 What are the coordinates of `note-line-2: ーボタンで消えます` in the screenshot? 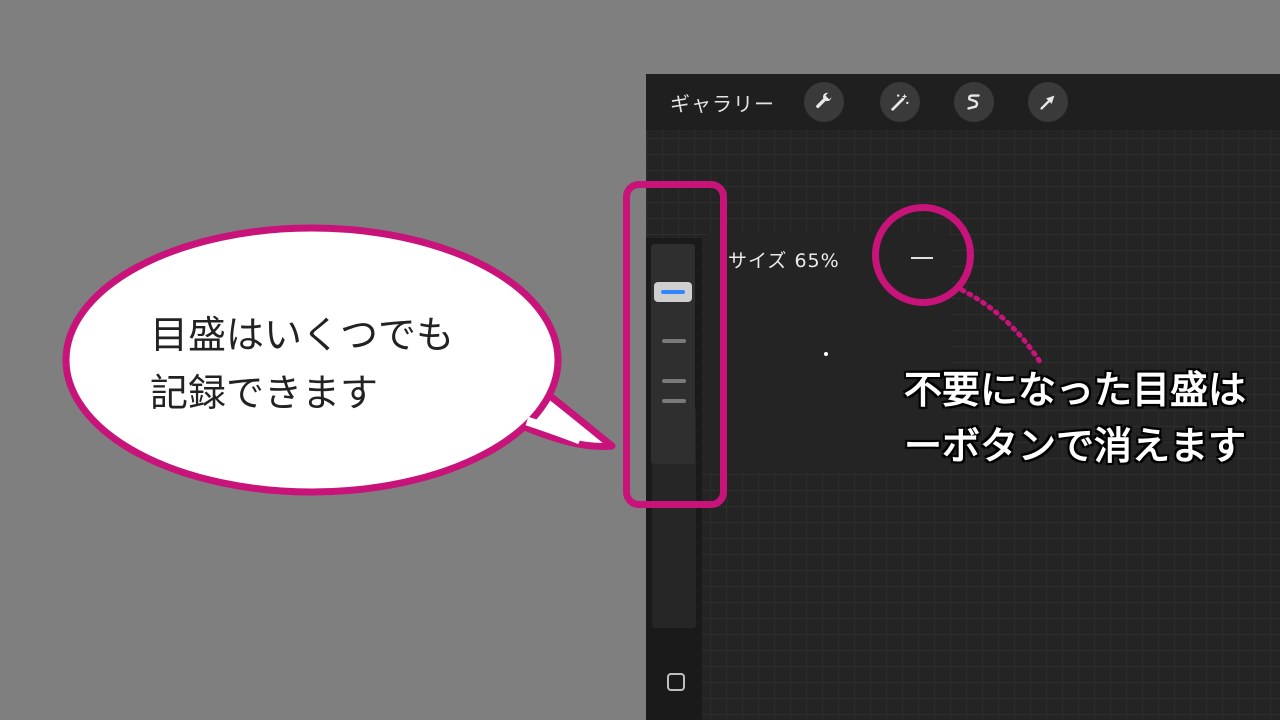 It's located at (1075, 446).